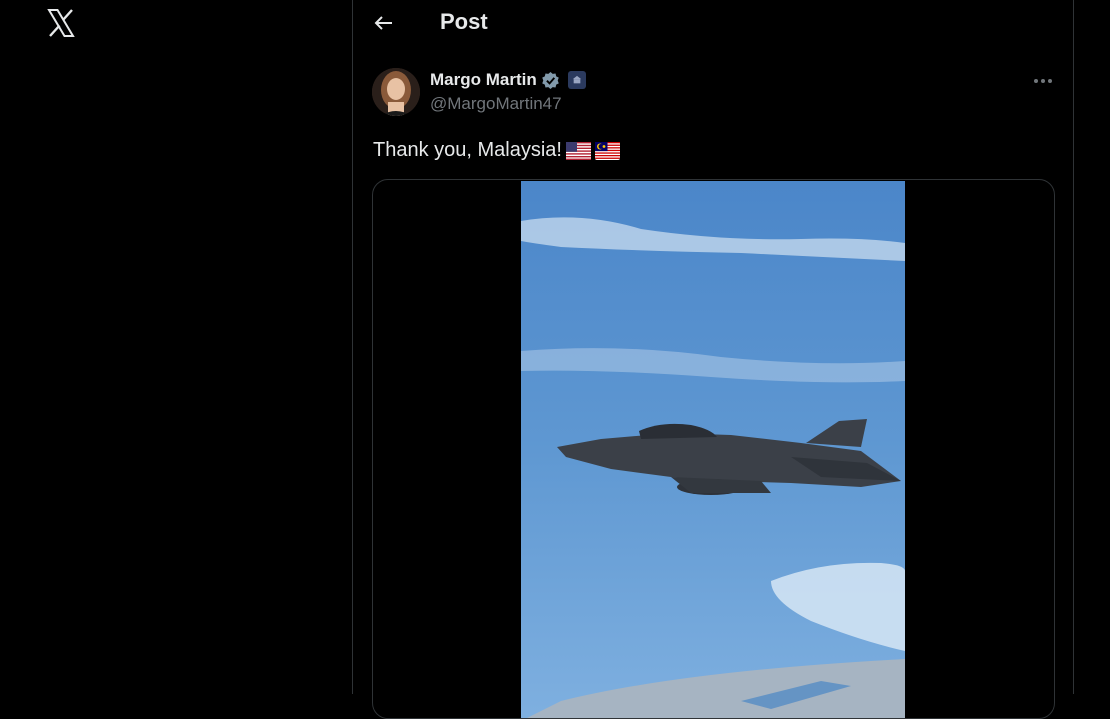 Image resolution: width=1110 pixels, height=719 pixels. What do you see at coordinates (496, 104) in the screenshot?
I see `author-handle: @MargoMartin47` at bounding box center [496, 104].